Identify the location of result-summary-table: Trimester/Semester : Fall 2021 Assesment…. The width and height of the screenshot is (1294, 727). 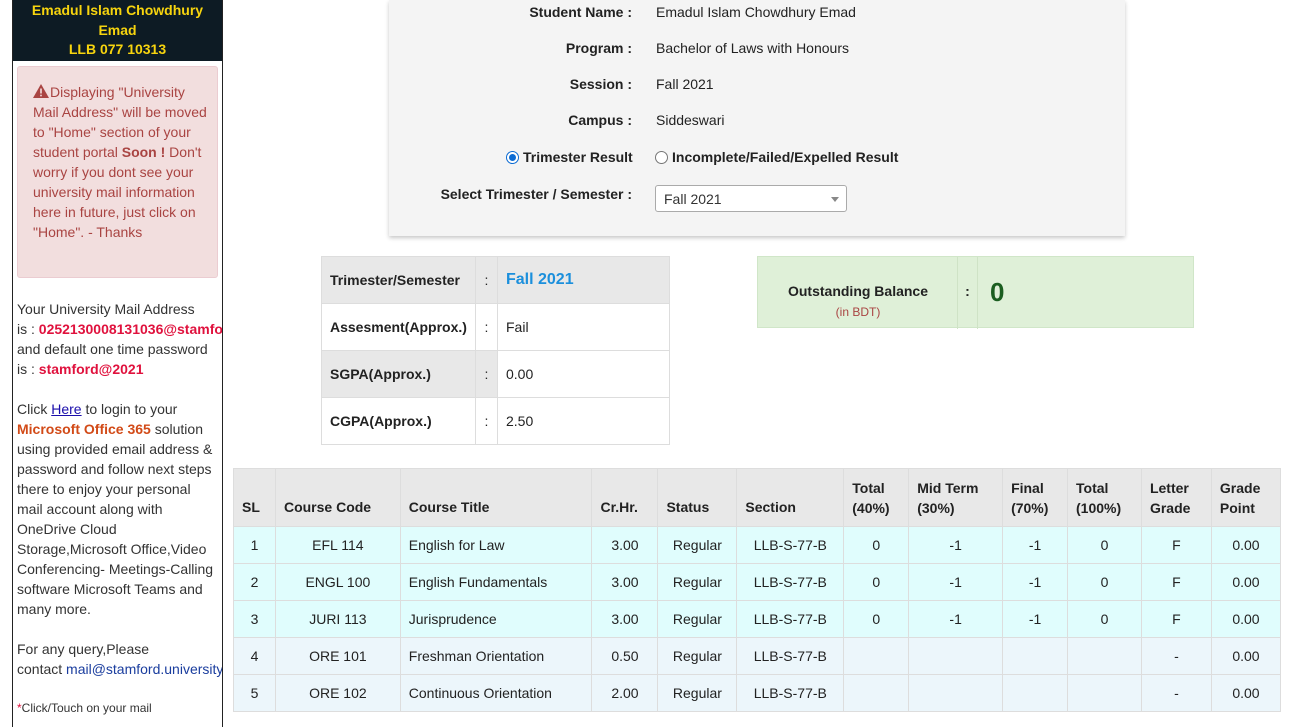
(495, 350).